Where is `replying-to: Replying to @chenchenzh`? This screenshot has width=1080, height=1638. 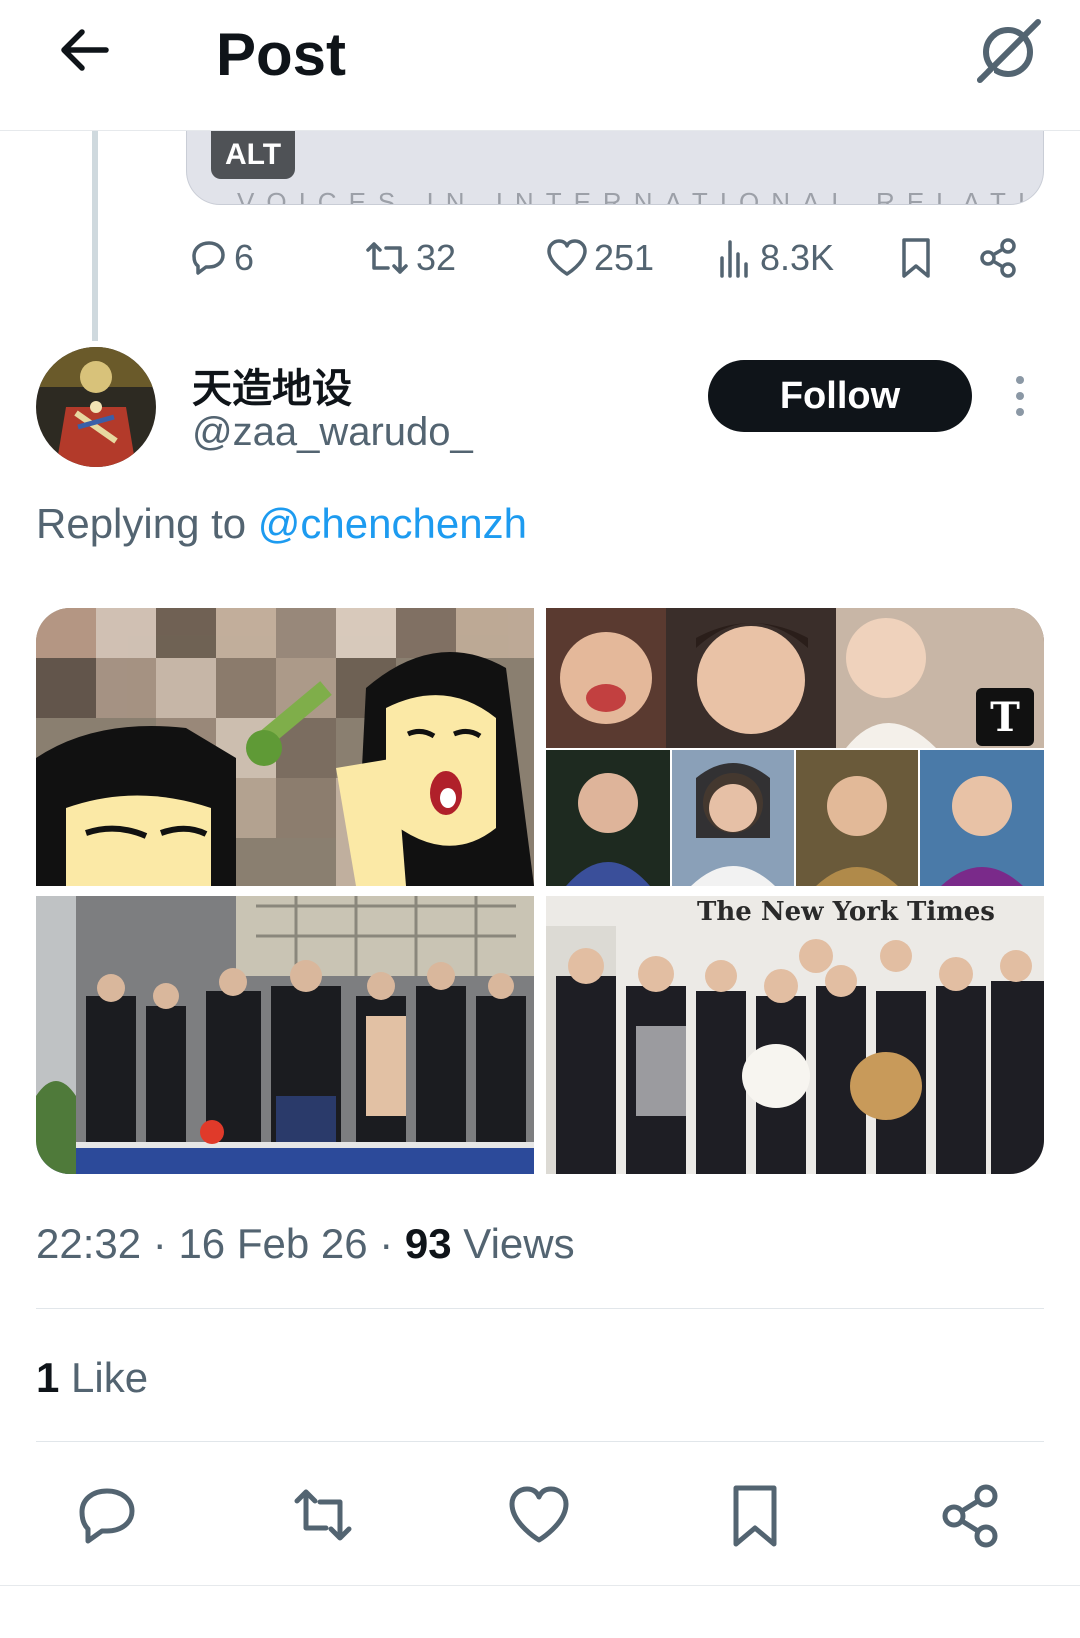 replying-to: Replying to @chenchenzh is located at coordinates (281, 524).